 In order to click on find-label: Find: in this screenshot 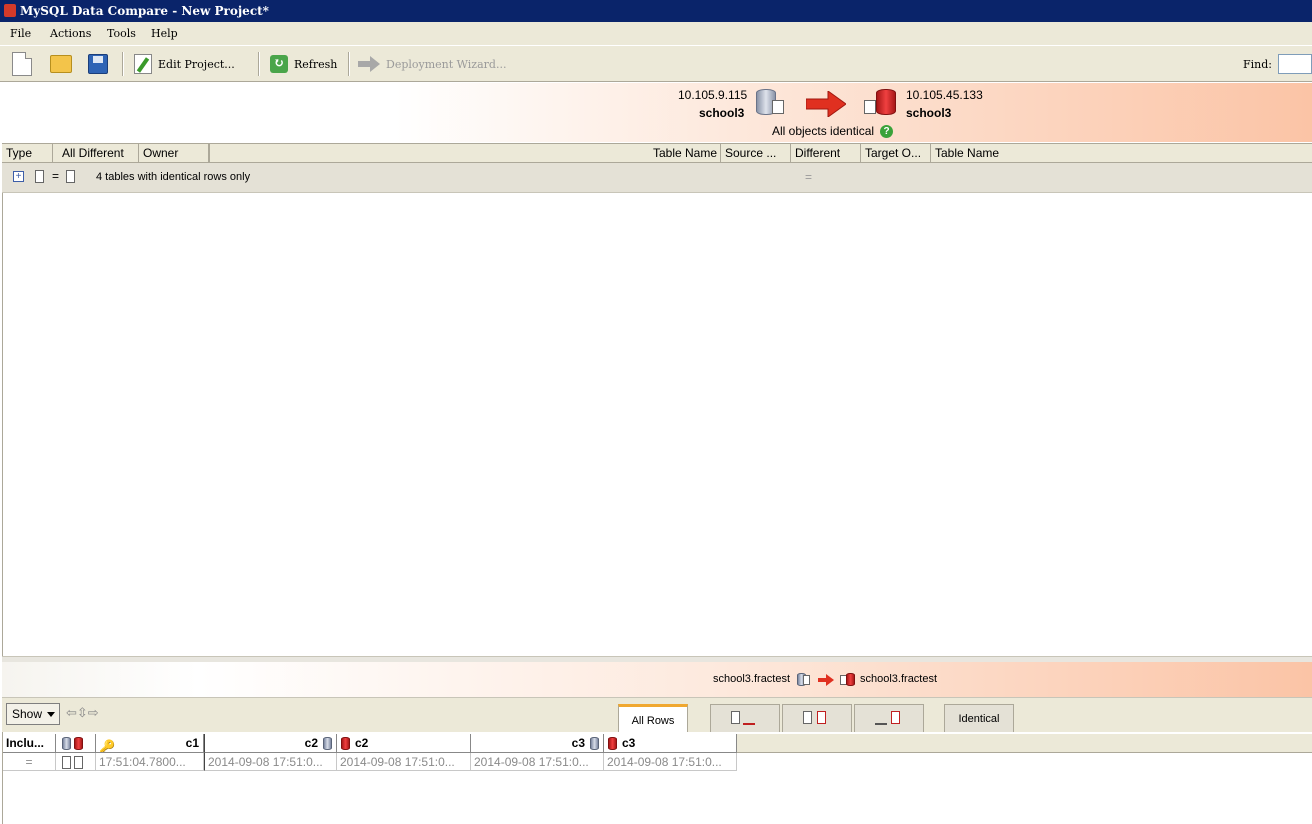, I will do `click(1257, 64)`.